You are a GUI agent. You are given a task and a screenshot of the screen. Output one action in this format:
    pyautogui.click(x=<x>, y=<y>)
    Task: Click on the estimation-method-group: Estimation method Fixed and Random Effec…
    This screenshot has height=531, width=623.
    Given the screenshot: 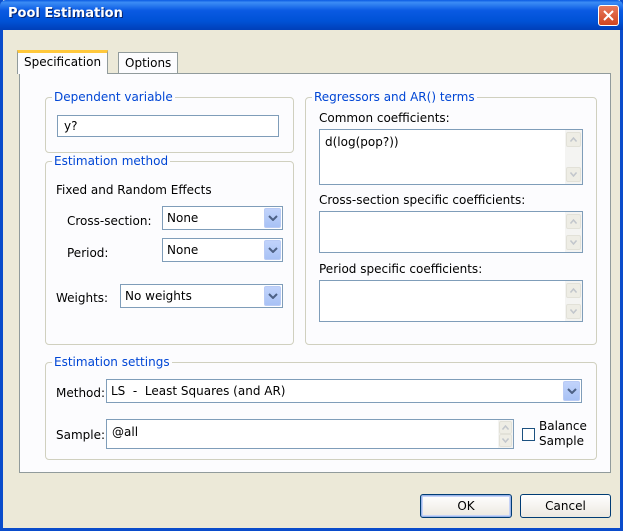 What is the action you would take?
    pyautogui.click(x=169, y=249)
    